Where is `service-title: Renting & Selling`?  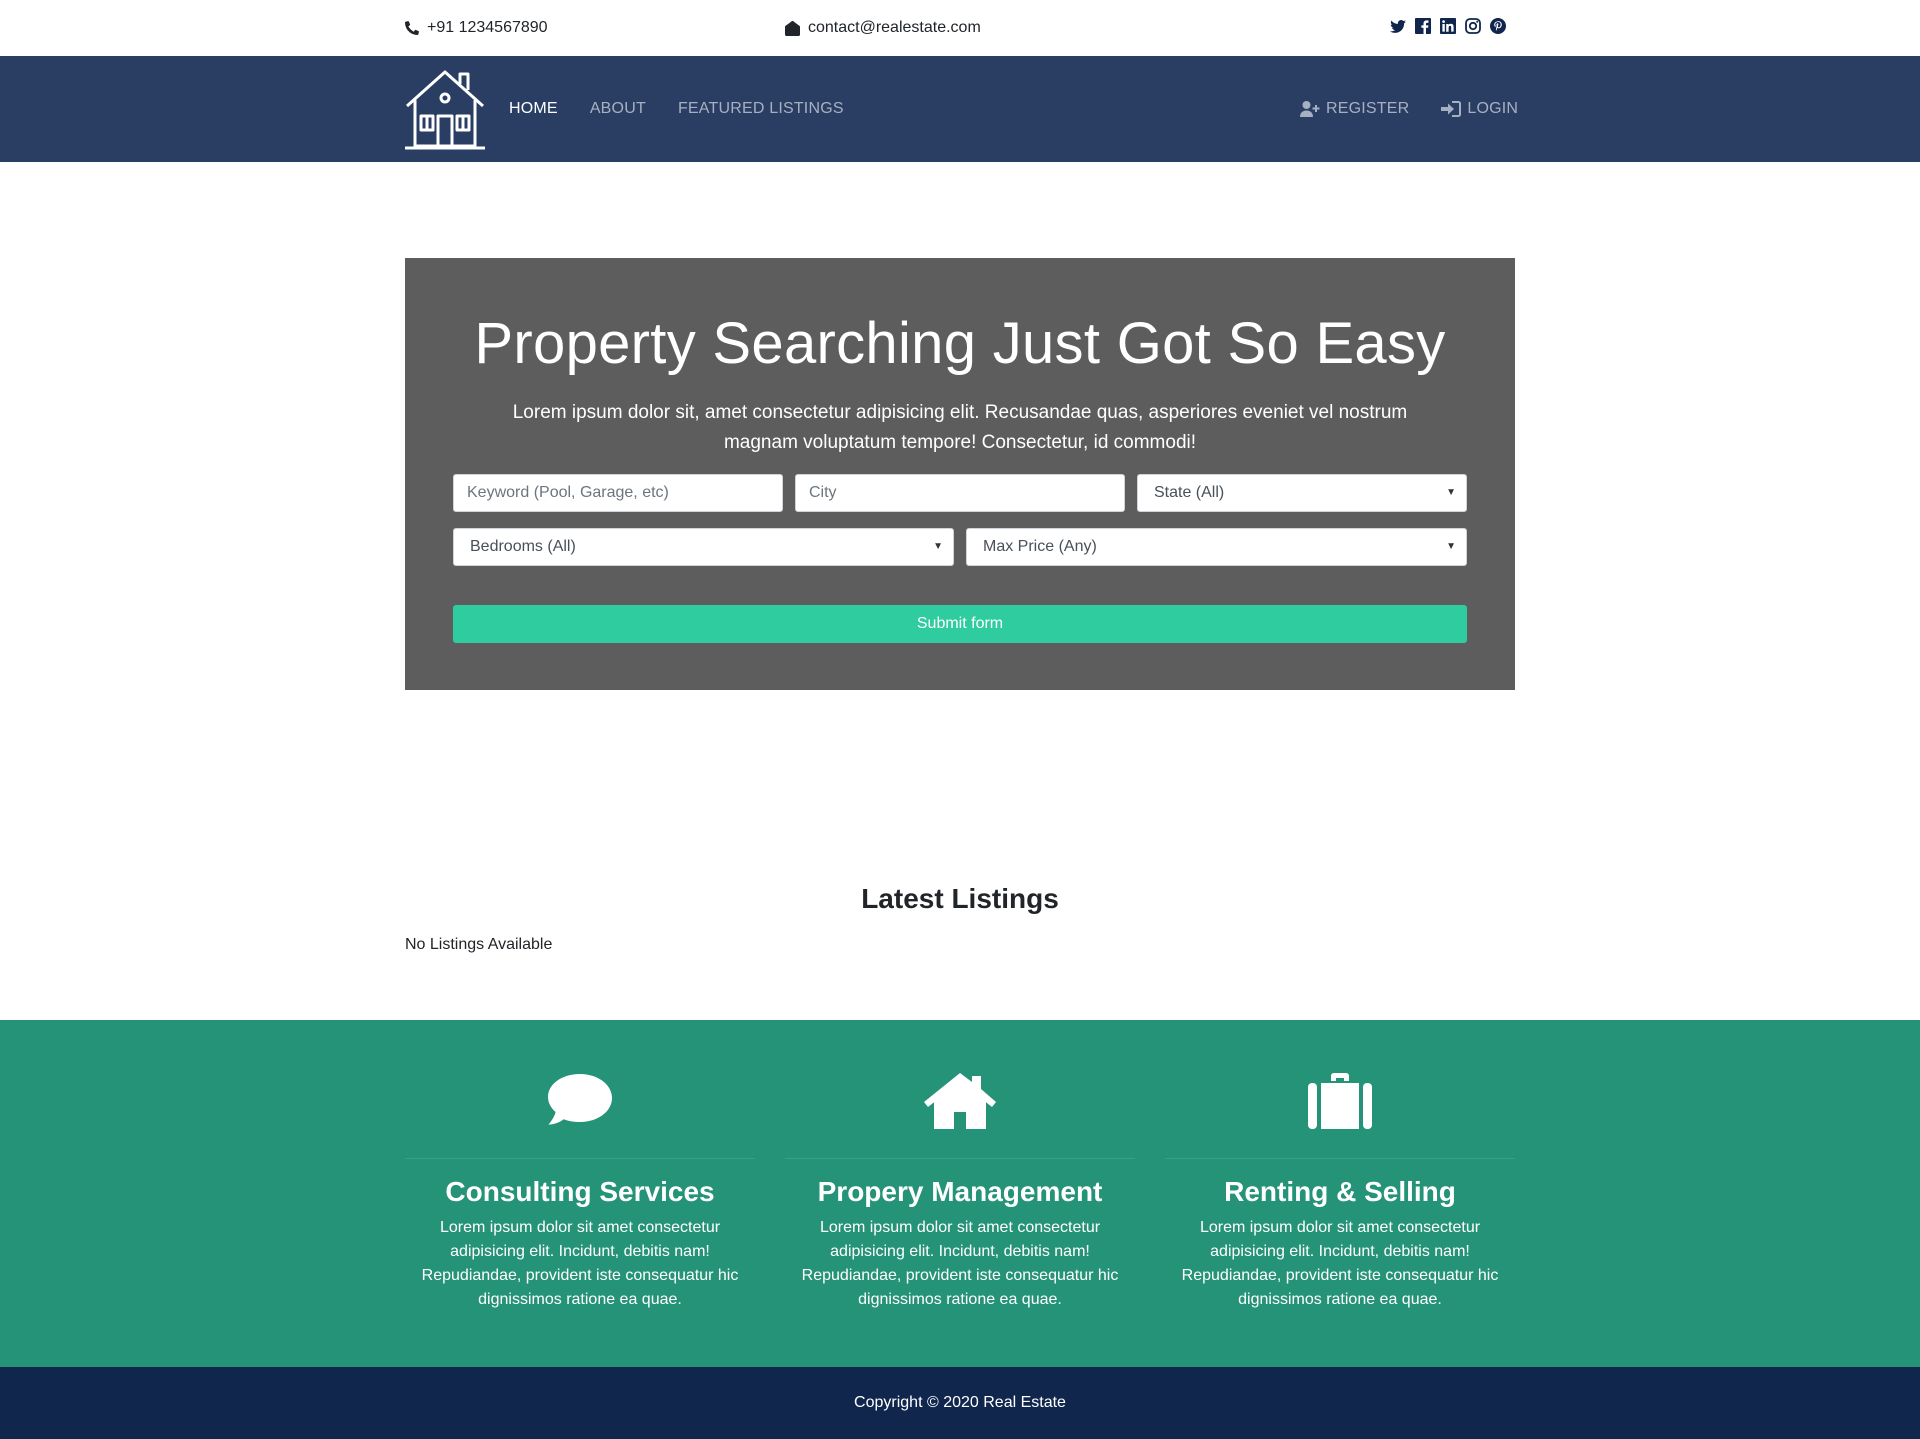 service-title: Renting & Selling is located at coordinates (1340, 1191).